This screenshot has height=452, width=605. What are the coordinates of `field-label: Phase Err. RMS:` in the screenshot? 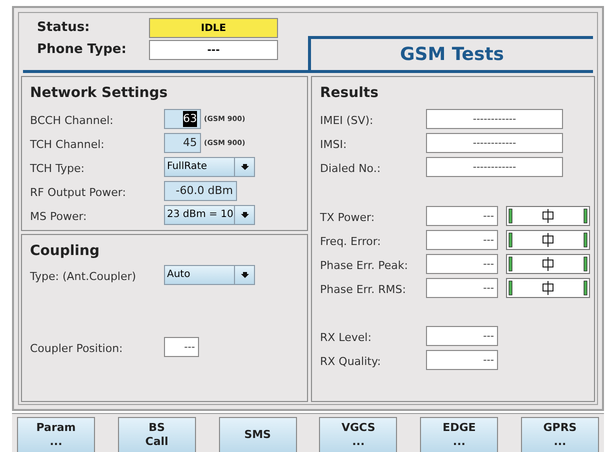 It's located at (363, 289).